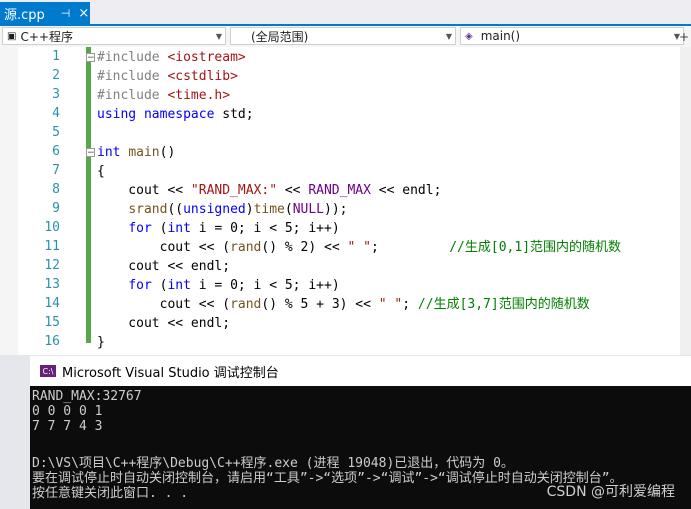  I want to click on scope-dropdown: (全局范围) ▼, so click(343, 36).